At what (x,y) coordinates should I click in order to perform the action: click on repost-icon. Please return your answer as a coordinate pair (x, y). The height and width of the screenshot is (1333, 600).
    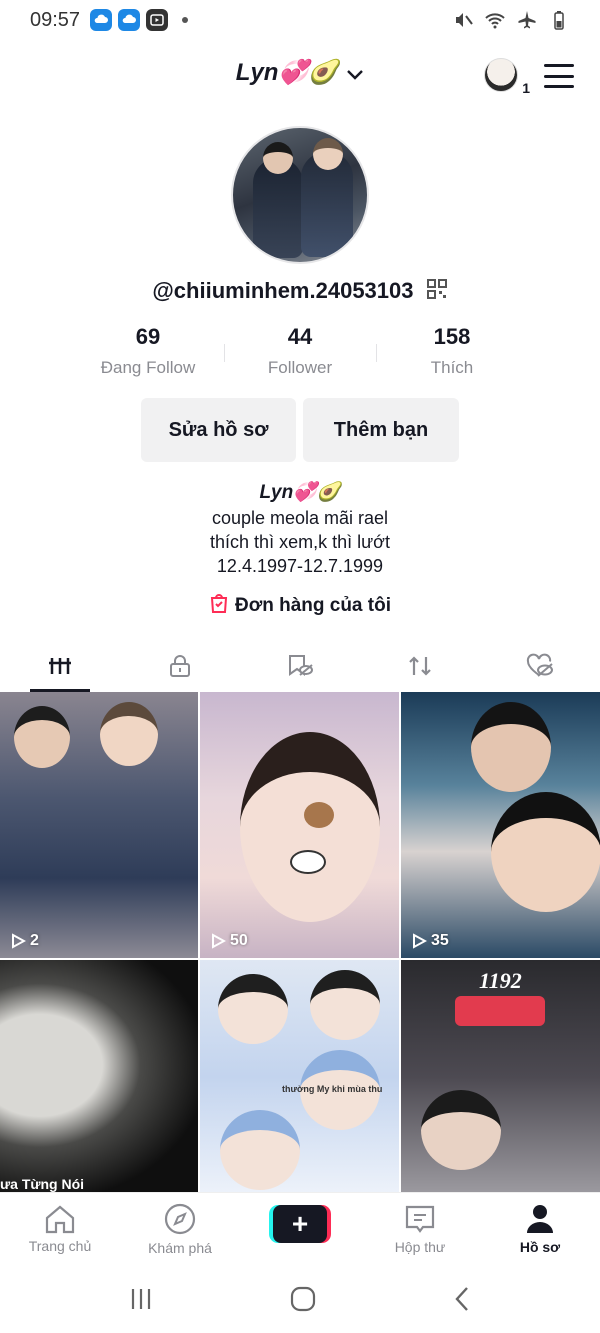
    Looking at the image, I should click on (420, 666).